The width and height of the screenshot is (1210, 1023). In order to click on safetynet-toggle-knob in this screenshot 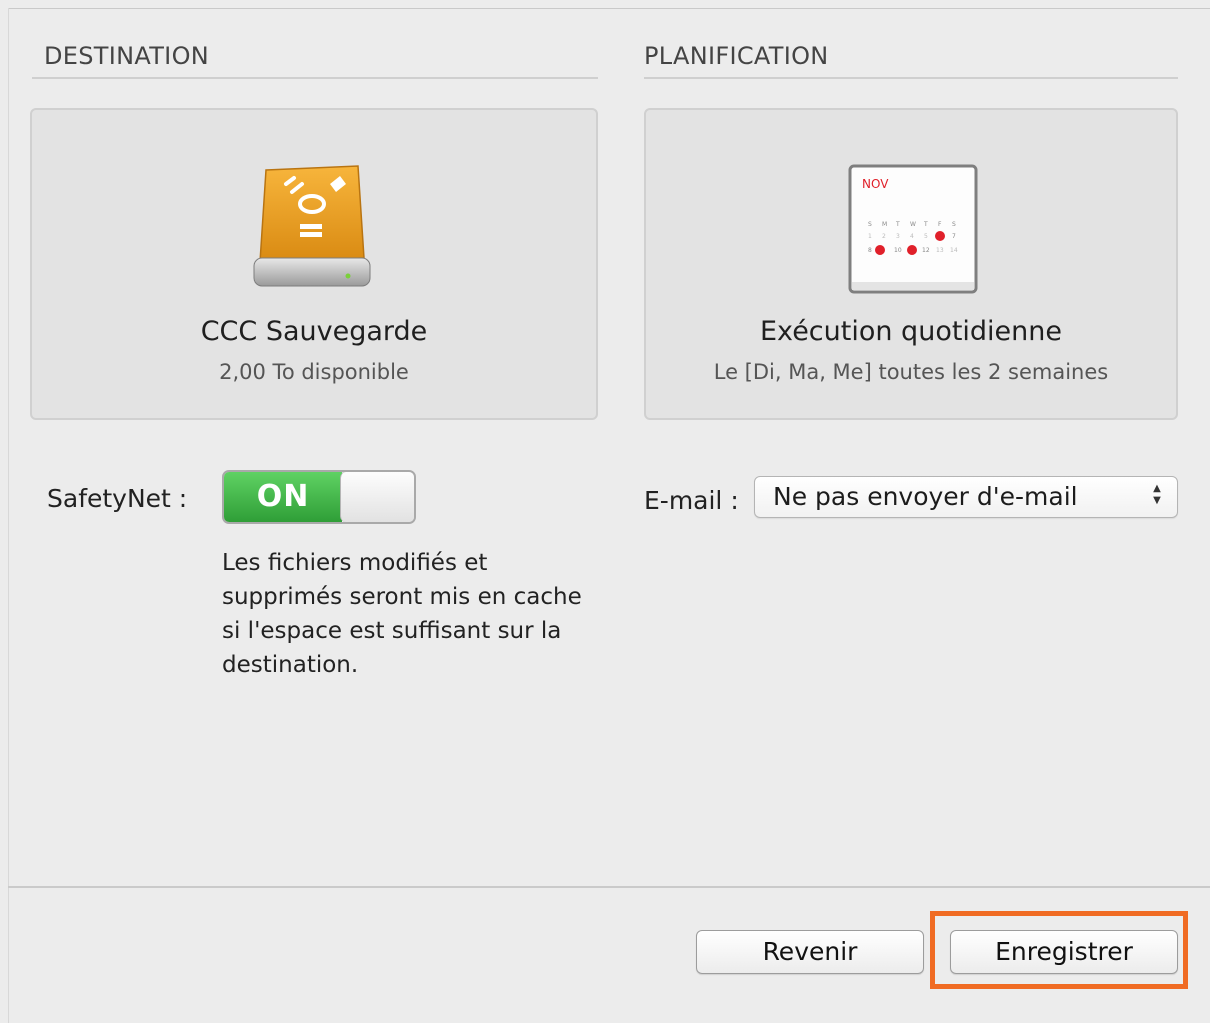, I will do `click(377, 497)`.